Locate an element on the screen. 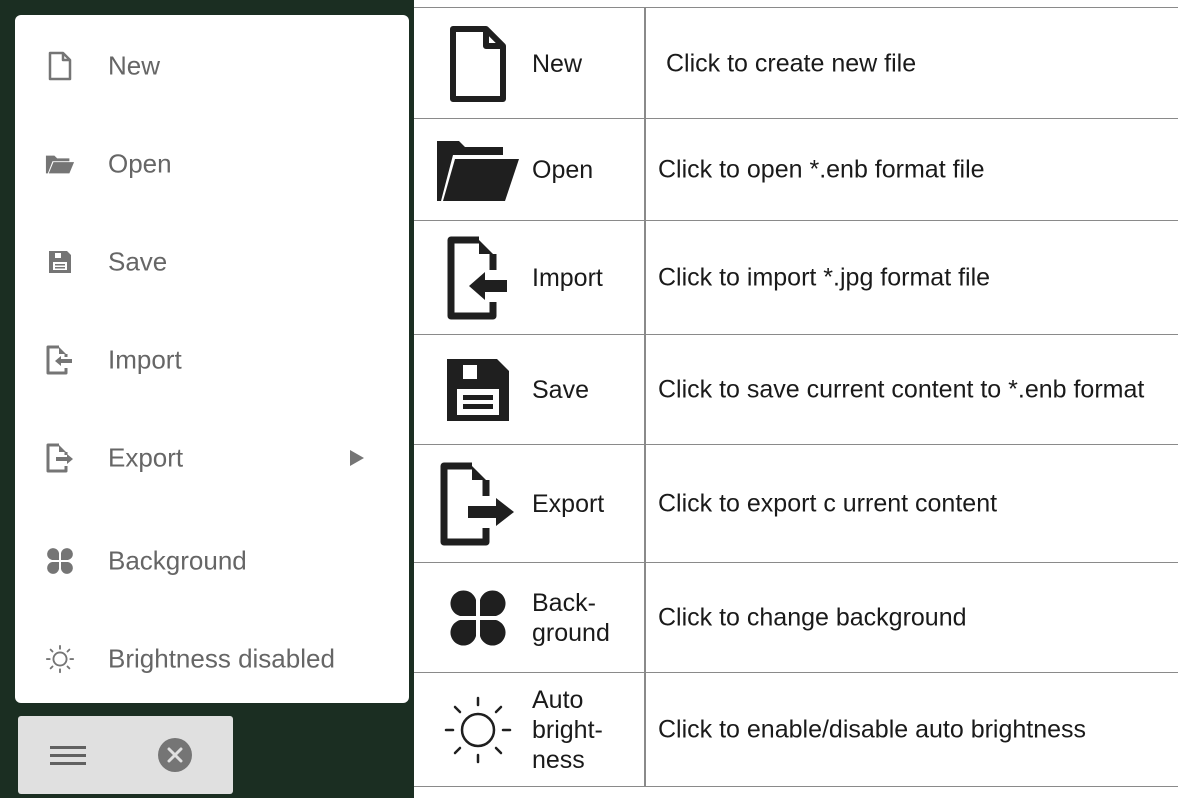 The image size is (1178, 798). row-description: Click to open *.enb format file is located at coordinates (821, 169).